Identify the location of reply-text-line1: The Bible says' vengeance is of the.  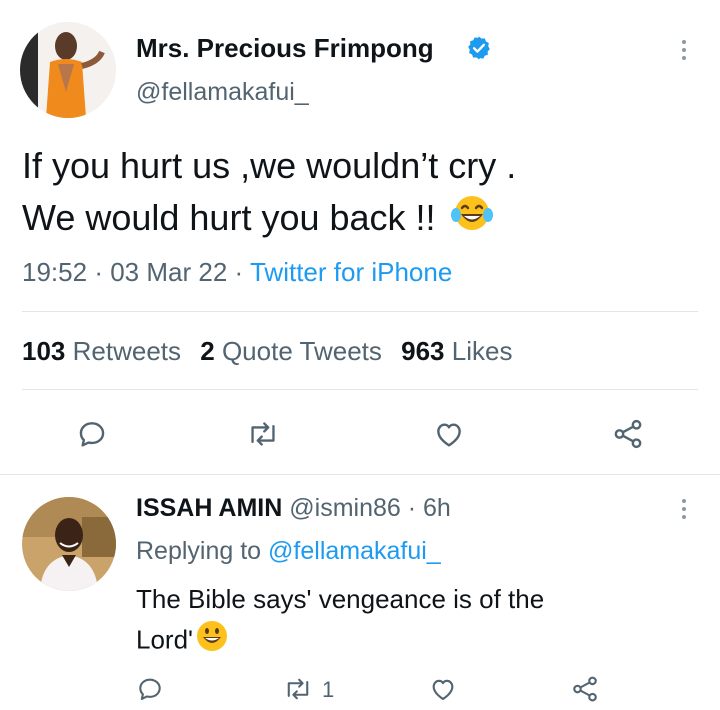
(340, 599).